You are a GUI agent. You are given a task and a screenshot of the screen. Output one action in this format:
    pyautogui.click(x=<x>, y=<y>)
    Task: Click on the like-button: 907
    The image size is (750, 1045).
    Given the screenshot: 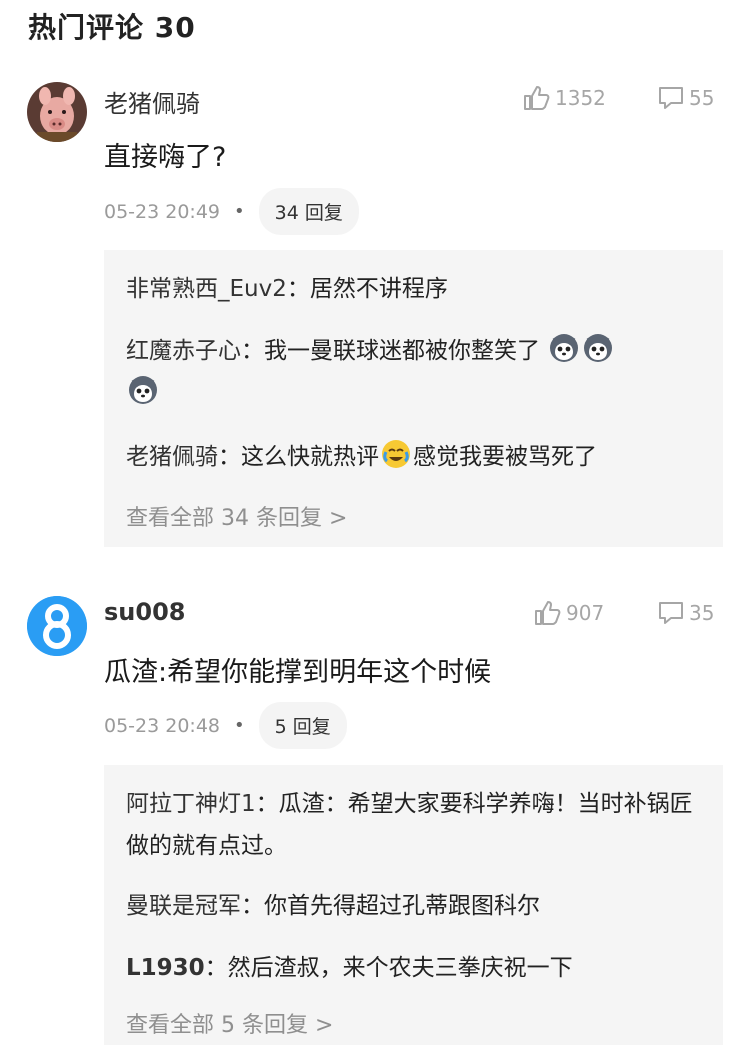 What is the action you would take?
    pyautogui.click(x=569, y=613)
    